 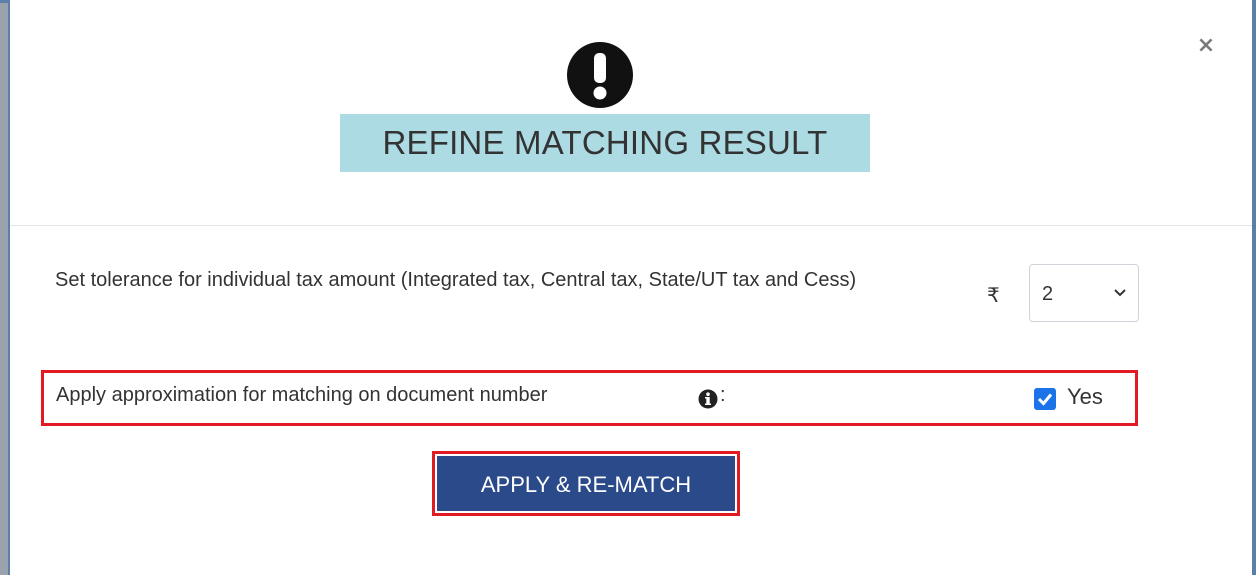 I want to click on header-divider, so click(x=631, y=225).